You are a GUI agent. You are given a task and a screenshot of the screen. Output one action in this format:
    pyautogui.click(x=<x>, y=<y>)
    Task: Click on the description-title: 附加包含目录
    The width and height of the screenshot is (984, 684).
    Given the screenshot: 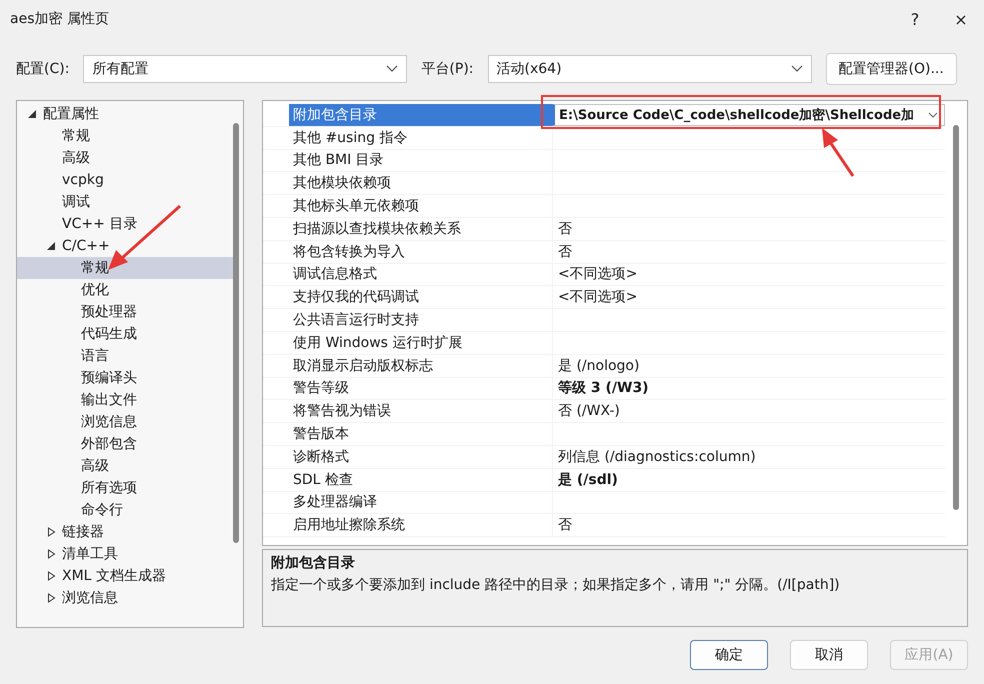 What is the action you would take?
    pyautogui.click(x=313, y=563)
    